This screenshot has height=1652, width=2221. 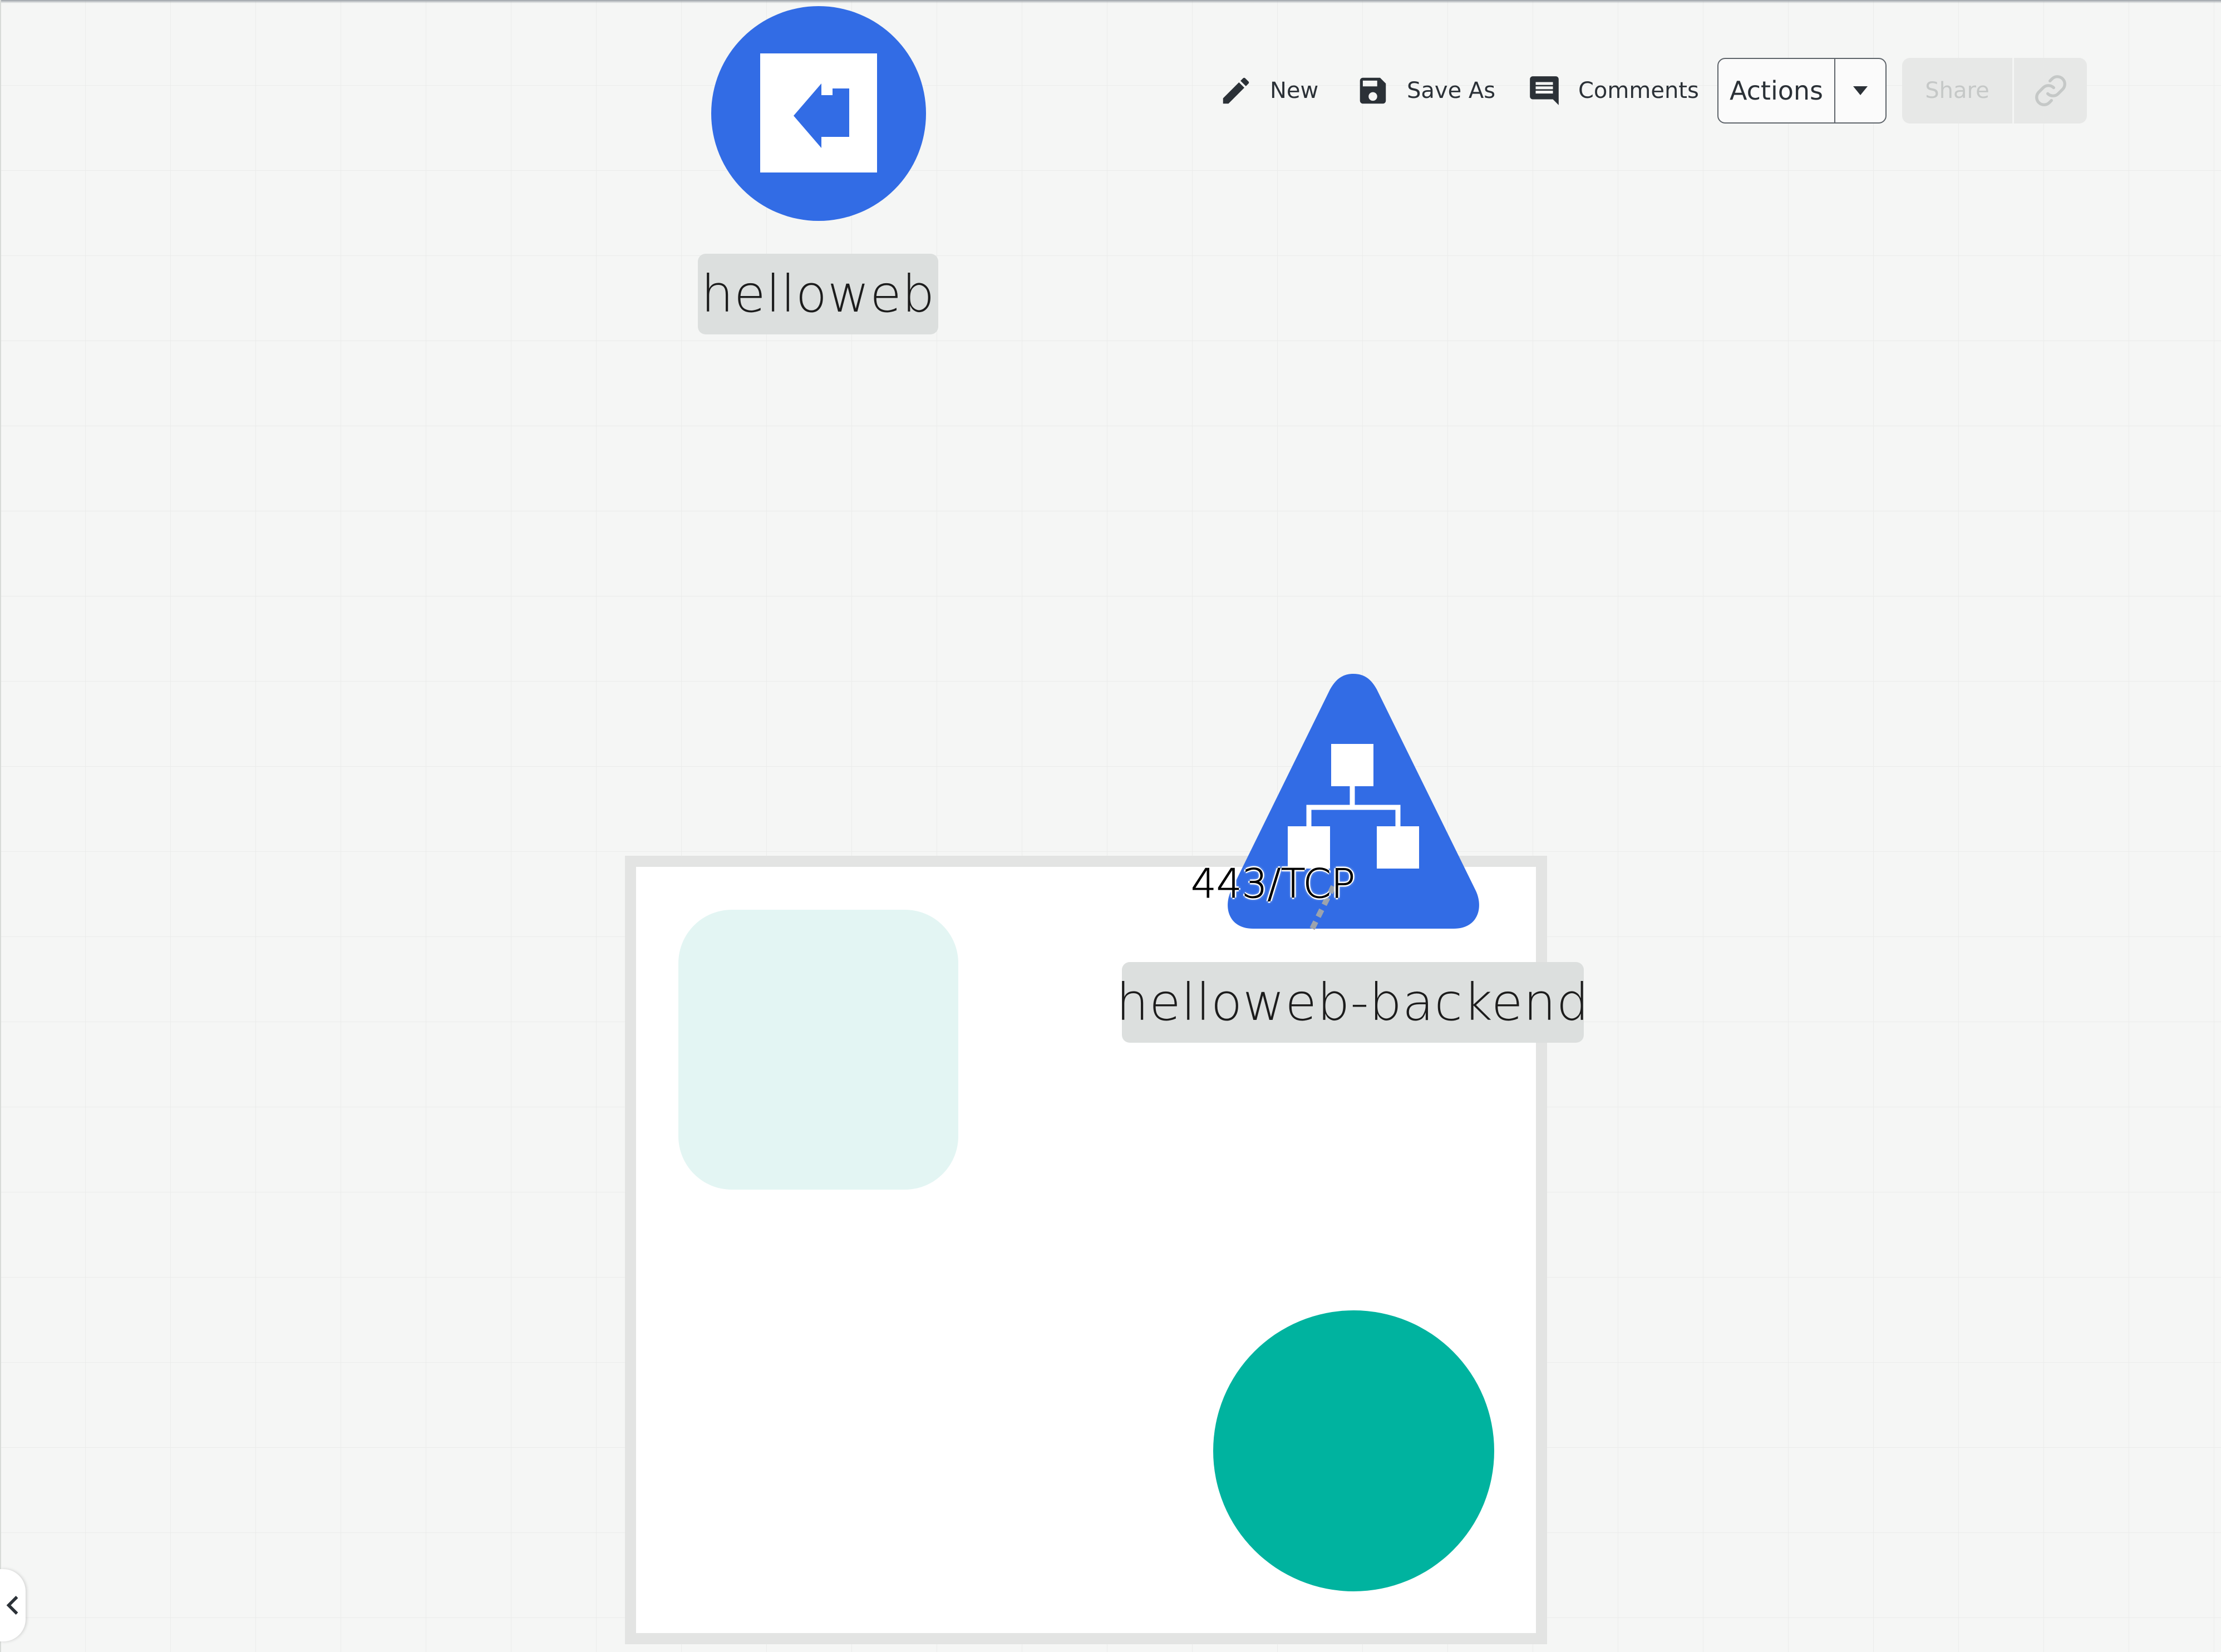 I want to click on share-button: Share, so click(x=1958, y=91).